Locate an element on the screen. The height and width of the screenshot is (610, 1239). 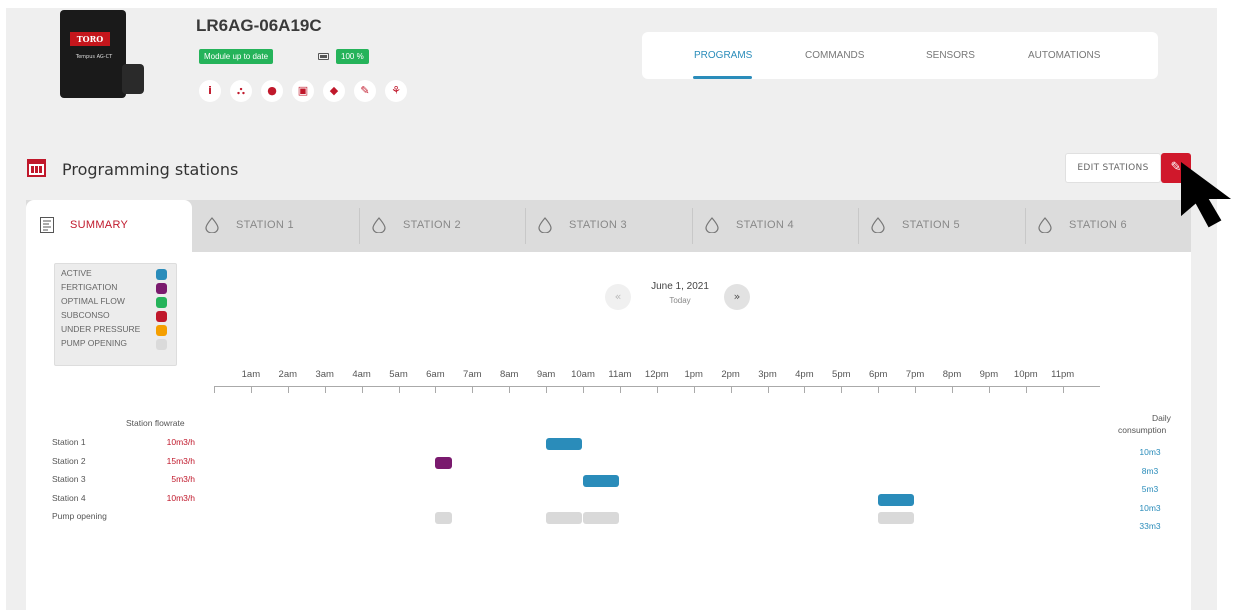
legend-label: OPTIMAL FLOW is located at coordinates (93, 301).